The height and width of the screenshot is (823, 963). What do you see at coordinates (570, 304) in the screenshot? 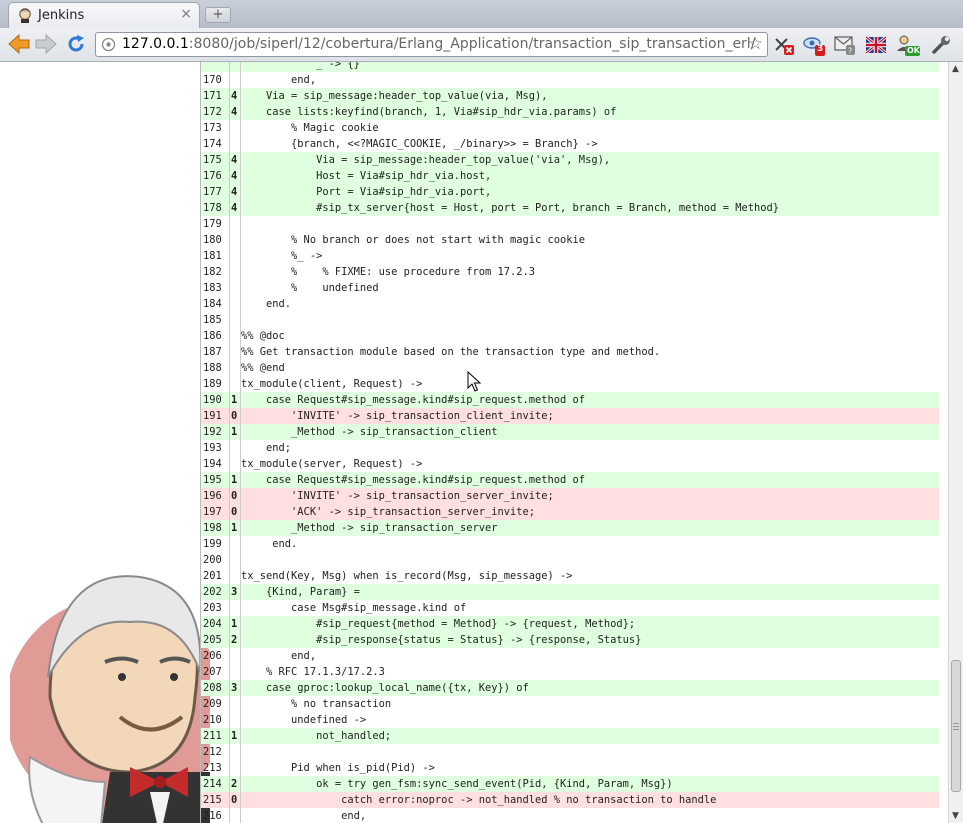
I see `source-line-row: 184 end.` at bounding box center [570, 304].